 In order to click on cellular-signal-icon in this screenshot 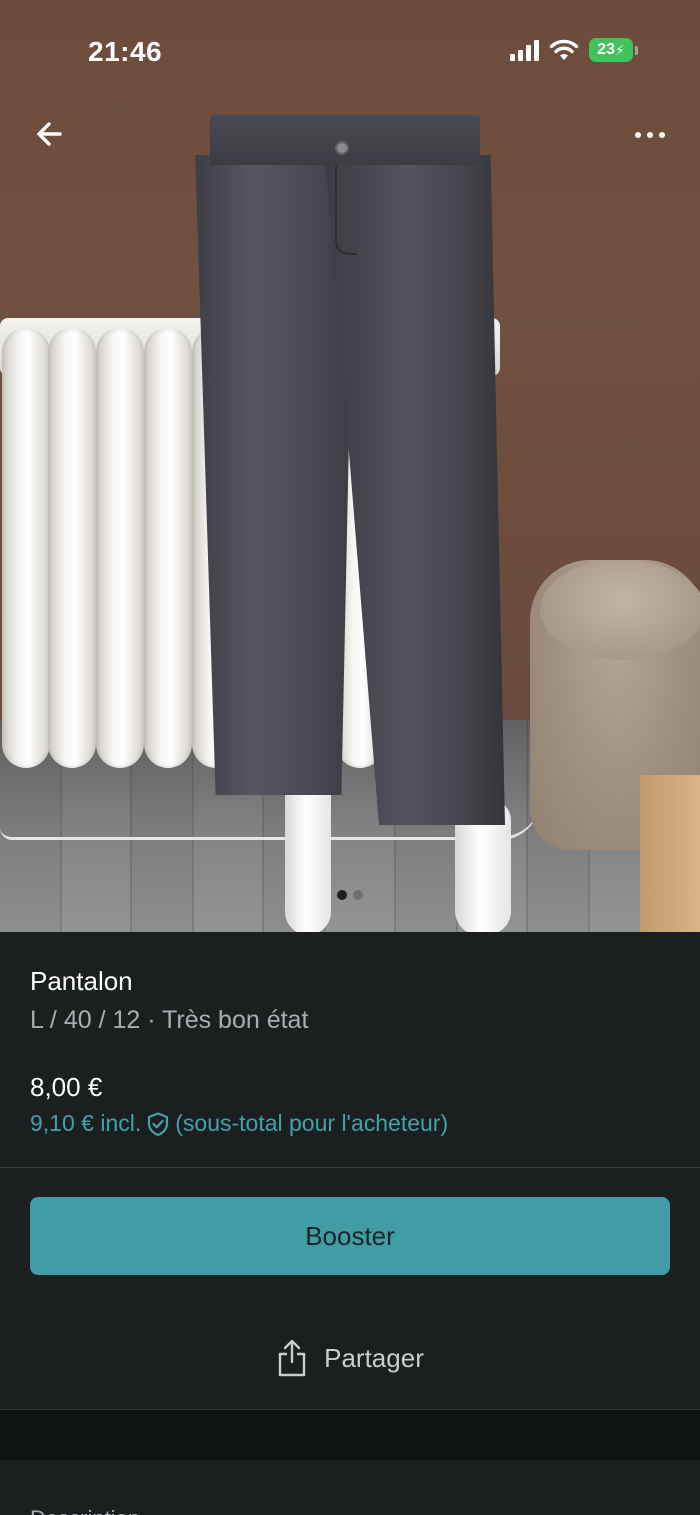, I will do `click(524, 50)`.